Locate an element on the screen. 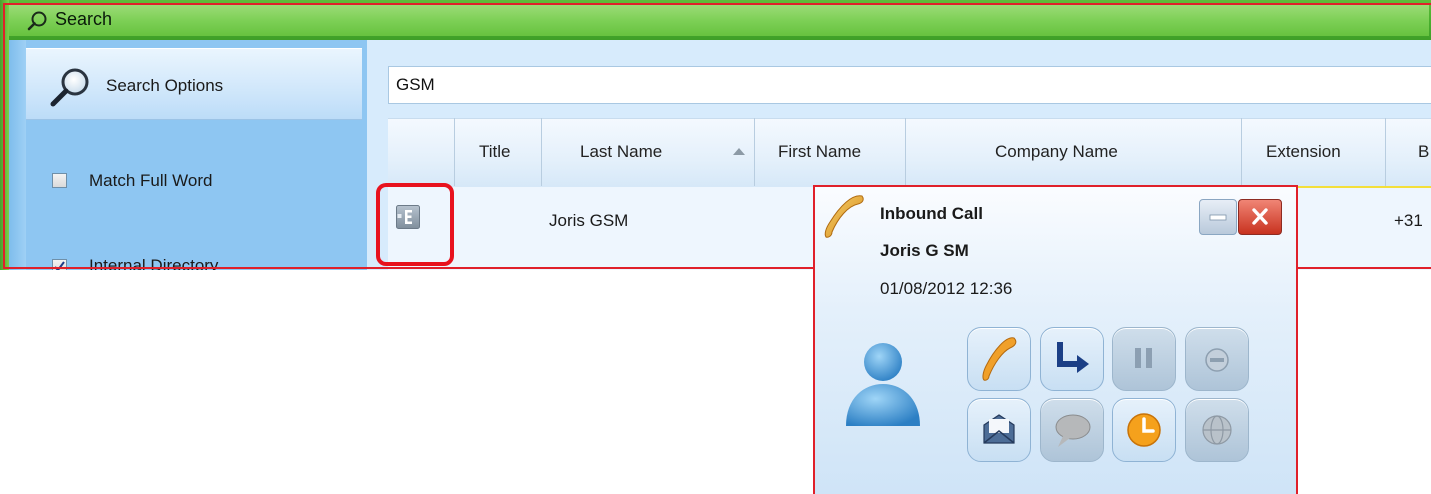 Image resolution: width=1431 pixels, height=494 pixels. magnifier-icon is located at coordinates (69, 87).